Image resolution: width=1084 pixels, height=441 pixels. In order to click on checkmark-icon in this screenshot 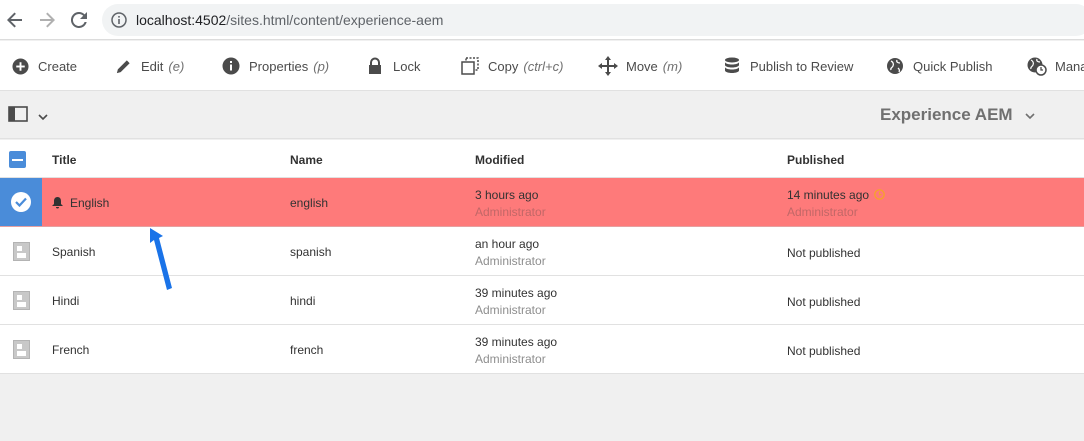, I will do `click(21, 202)`.